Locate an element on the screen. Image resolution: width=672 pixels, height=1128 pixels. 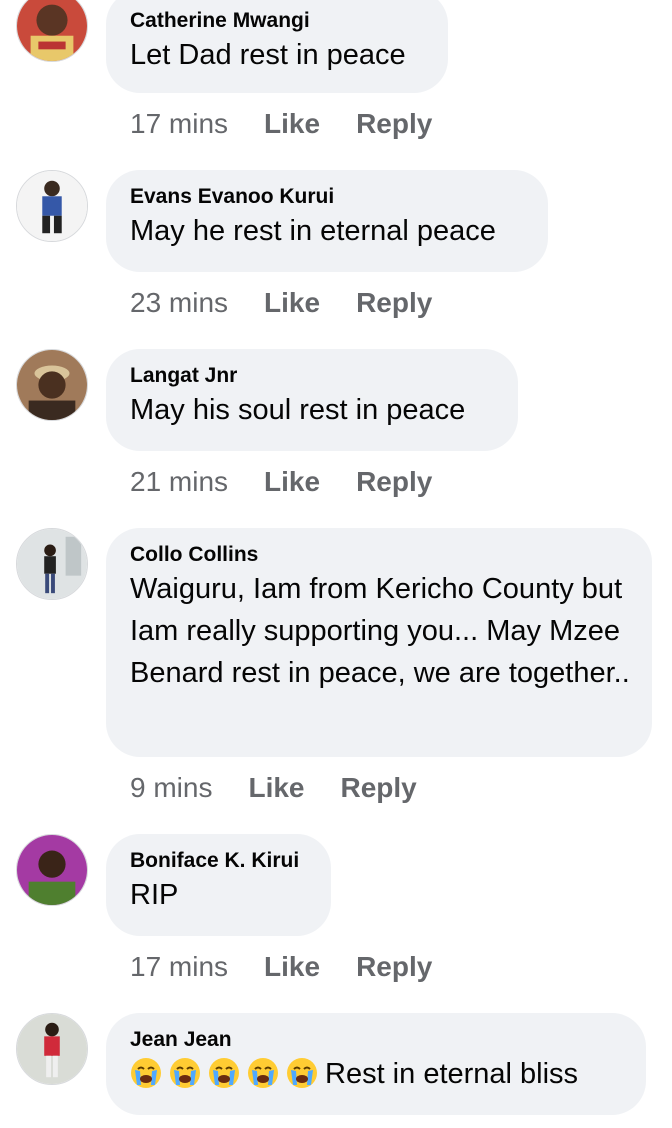
comment-time: 23 mins is located at coordinates (179, 303).